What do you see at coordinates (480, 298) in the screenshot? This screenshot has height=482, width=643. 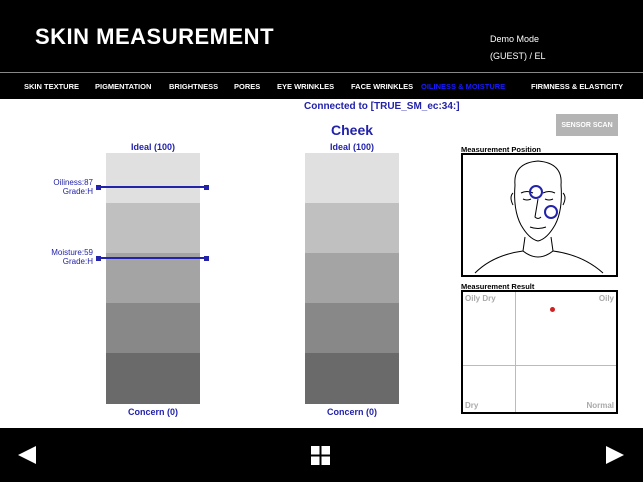 I see `quadrant-oily-dry: Oily Dry` at bounding box center [480, 298].